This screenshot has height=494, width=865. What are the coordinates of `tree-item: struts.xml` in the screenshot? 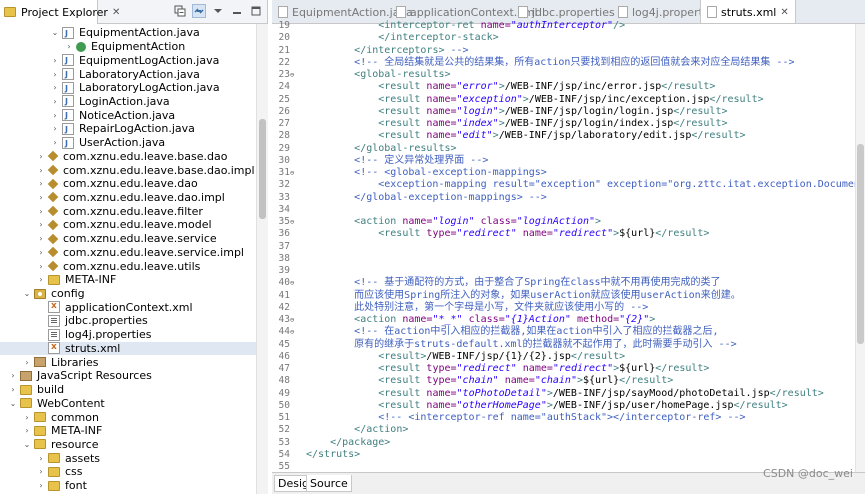 It's located at (128, 348).